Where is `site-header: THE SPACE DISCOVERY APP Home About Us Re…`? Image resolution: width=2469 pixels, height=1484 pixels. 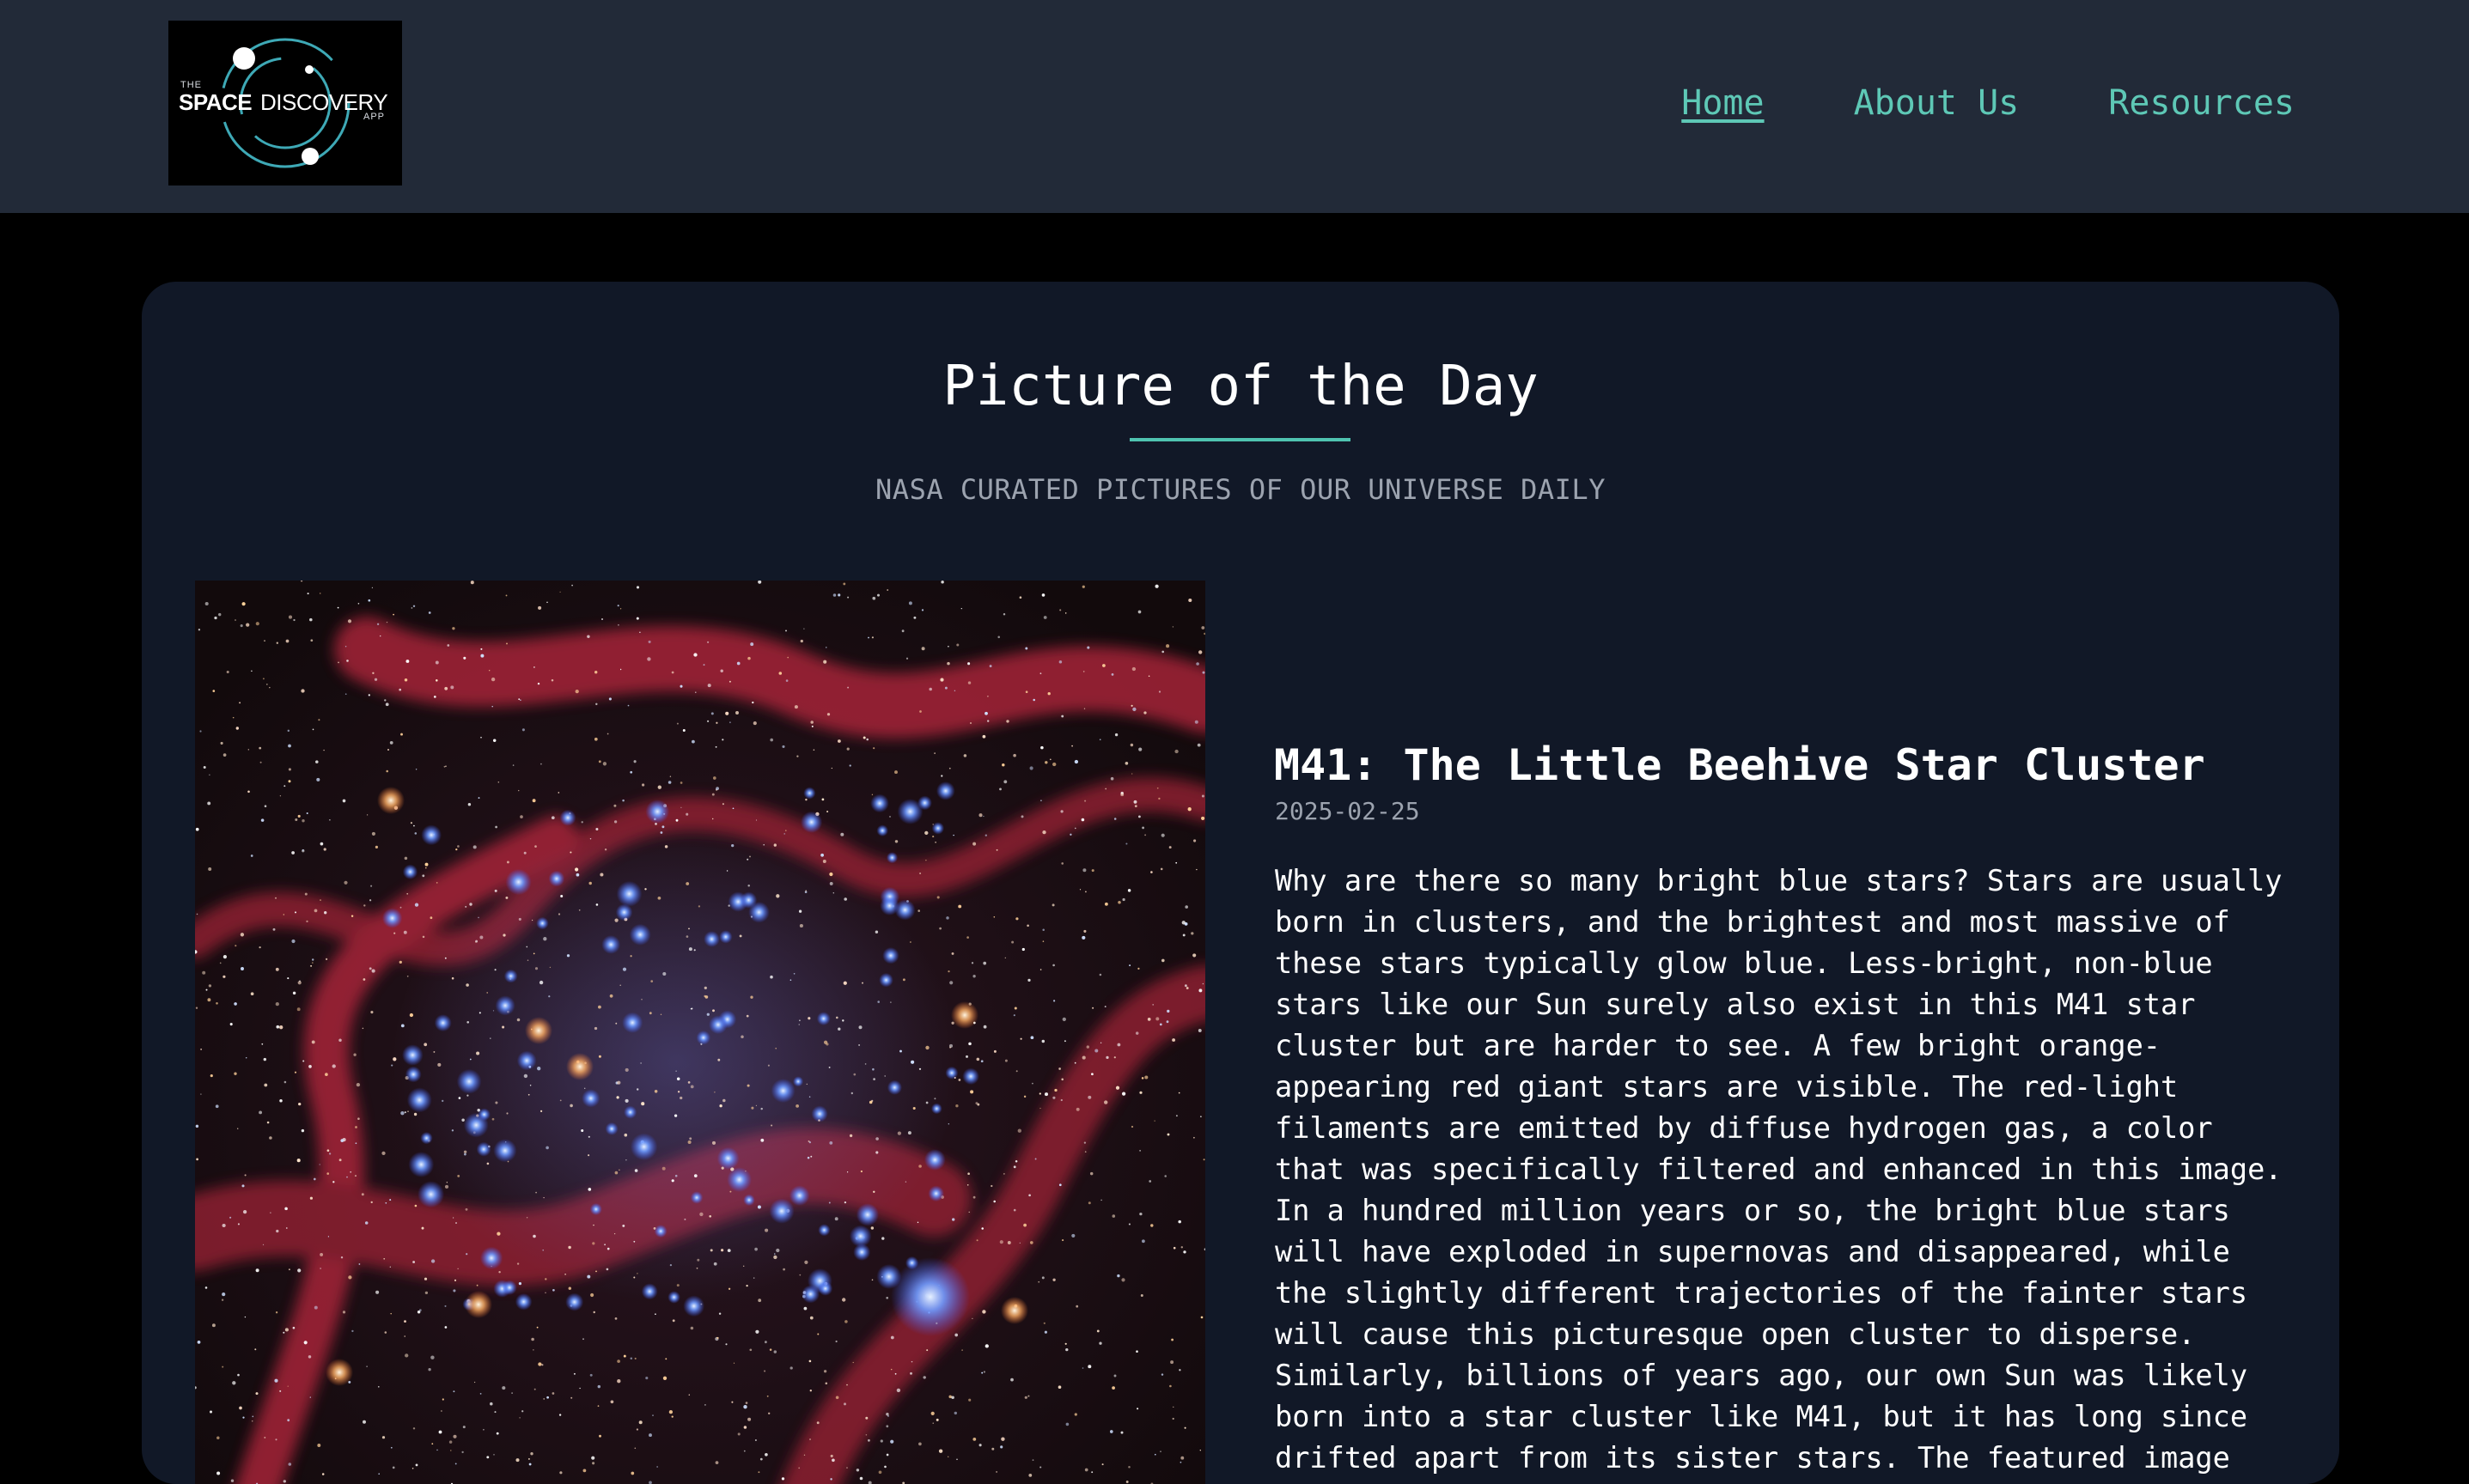 site-header: THE SPACE DISCOVERY APP Home About Us Re… is located at coordinates (1234, 106).